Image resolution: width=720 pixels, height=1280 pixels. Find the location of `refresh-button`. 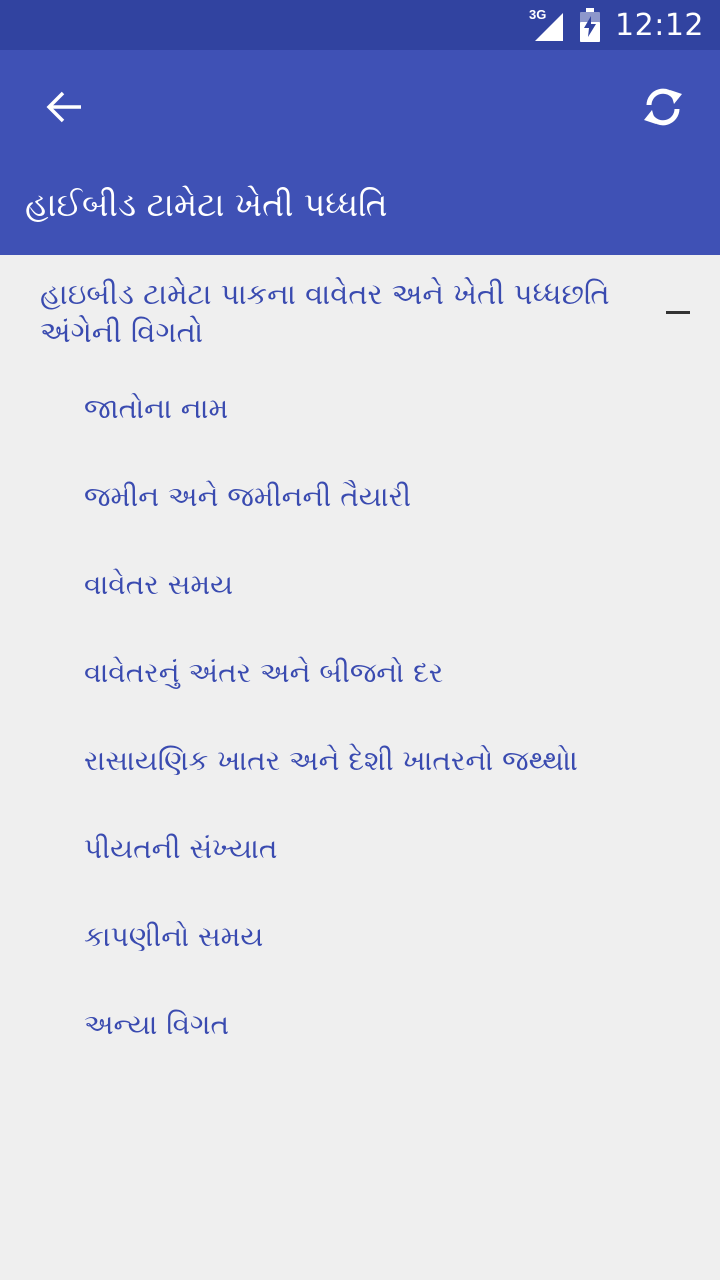

refresh-button is located at coordinates (663, 107).